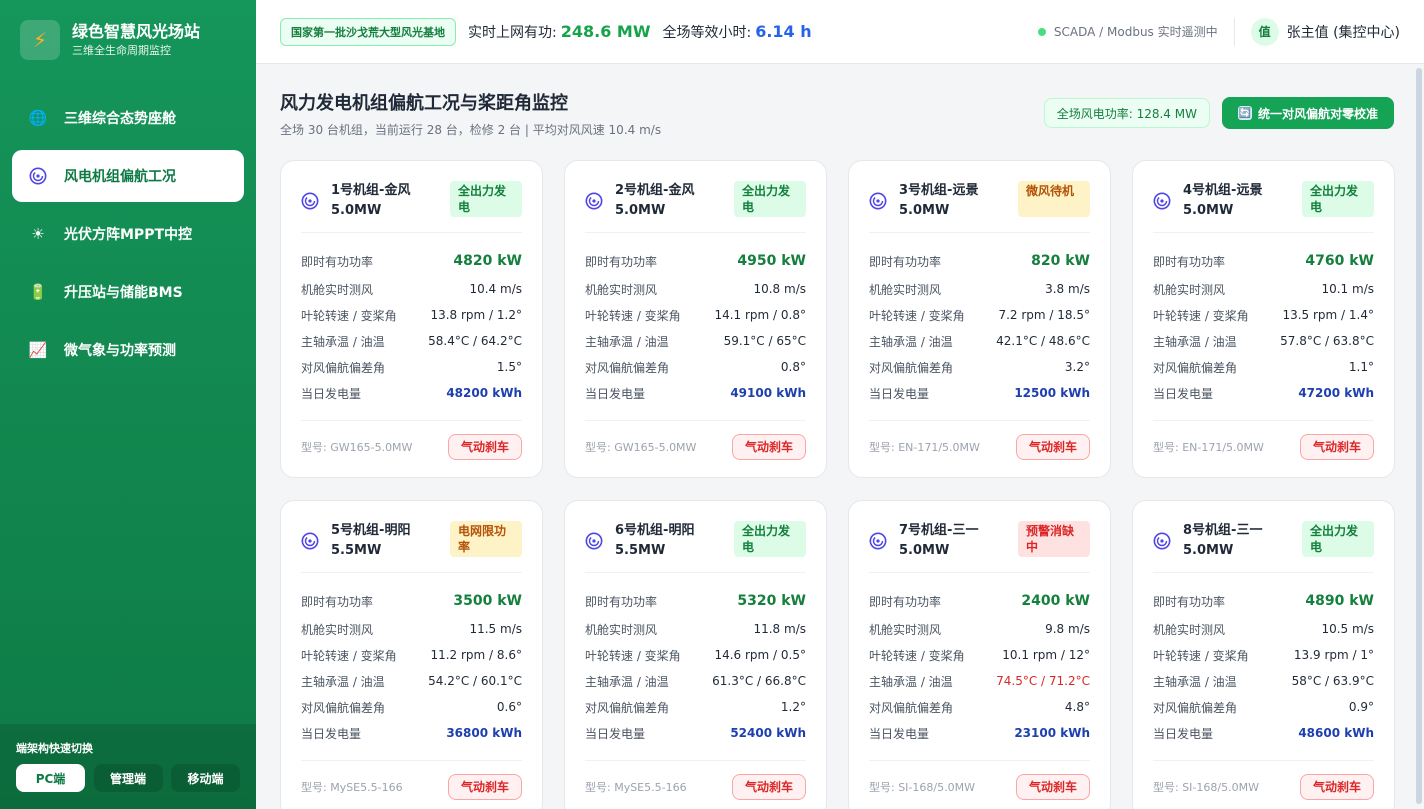  What do you see at coordinates (509, 367) in the screenshot?
I see `yaw-deviation-value: 1.5°` at bounding box center [509, 367].